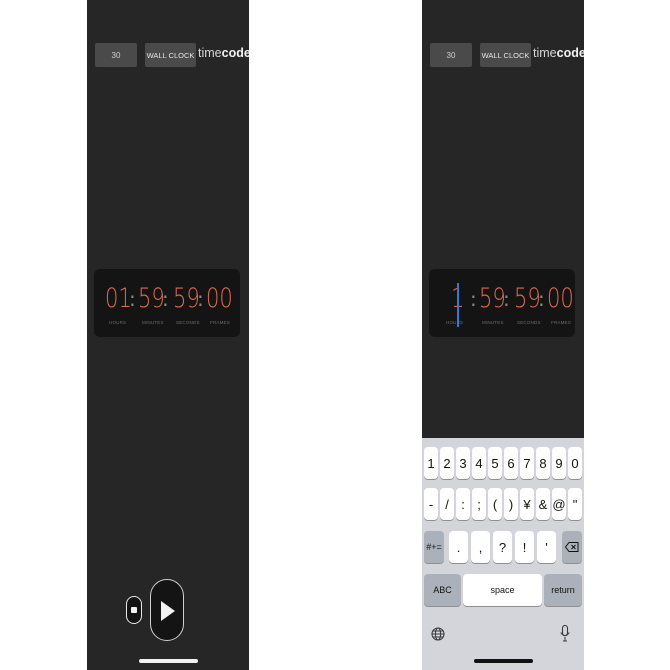  I want to click on stop-icon, so click(134, 610).